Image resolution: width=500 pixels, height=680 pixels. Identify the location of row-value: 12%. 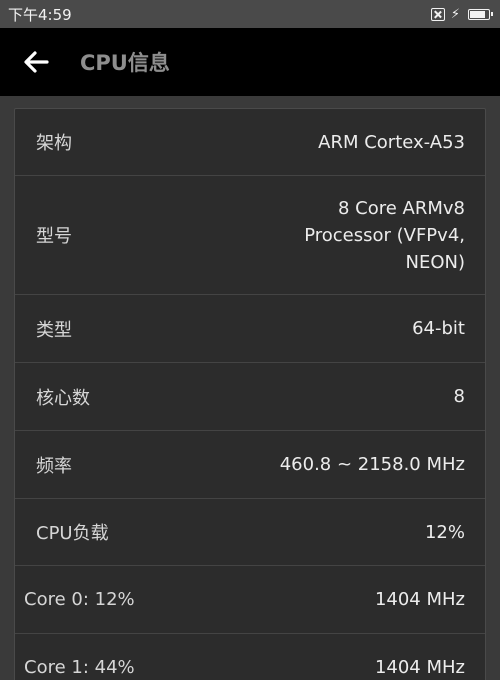
(444, 532).